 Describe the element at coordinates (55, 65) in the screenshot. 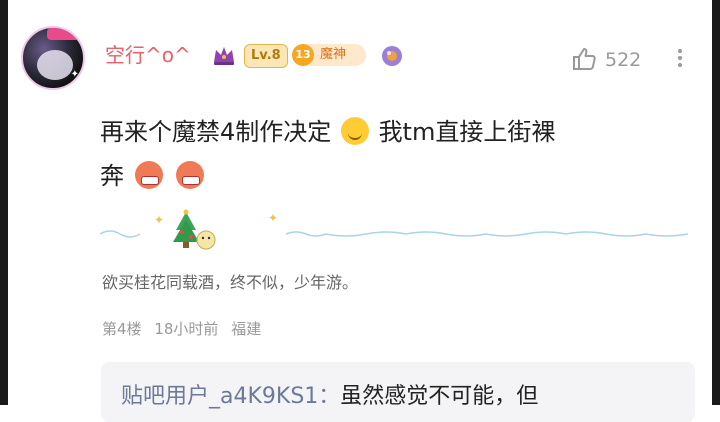

I see `avatar-image` at that location.